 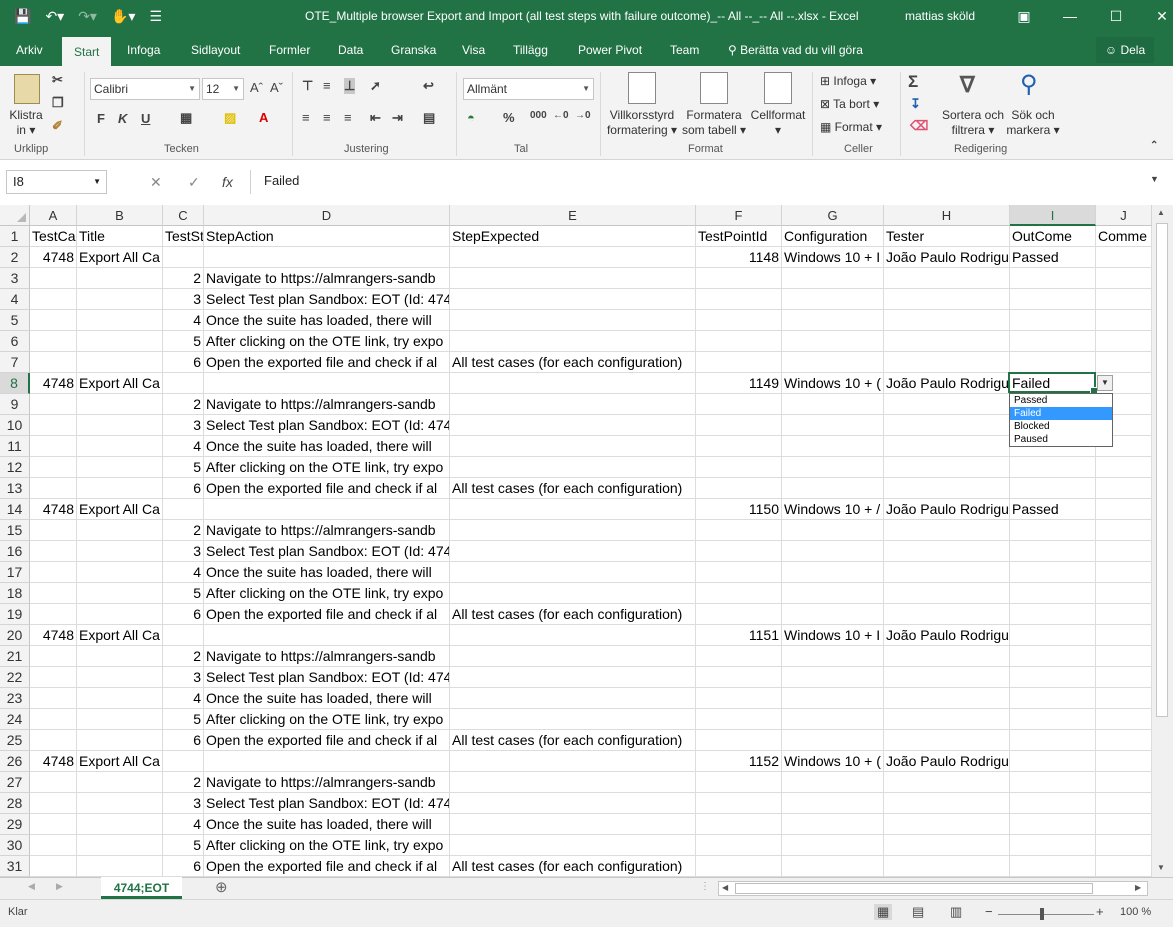 What do you see at coordinates (1124, 614) in the screenshot?
I see `cell-j19` at bounding box center [1124, 614].